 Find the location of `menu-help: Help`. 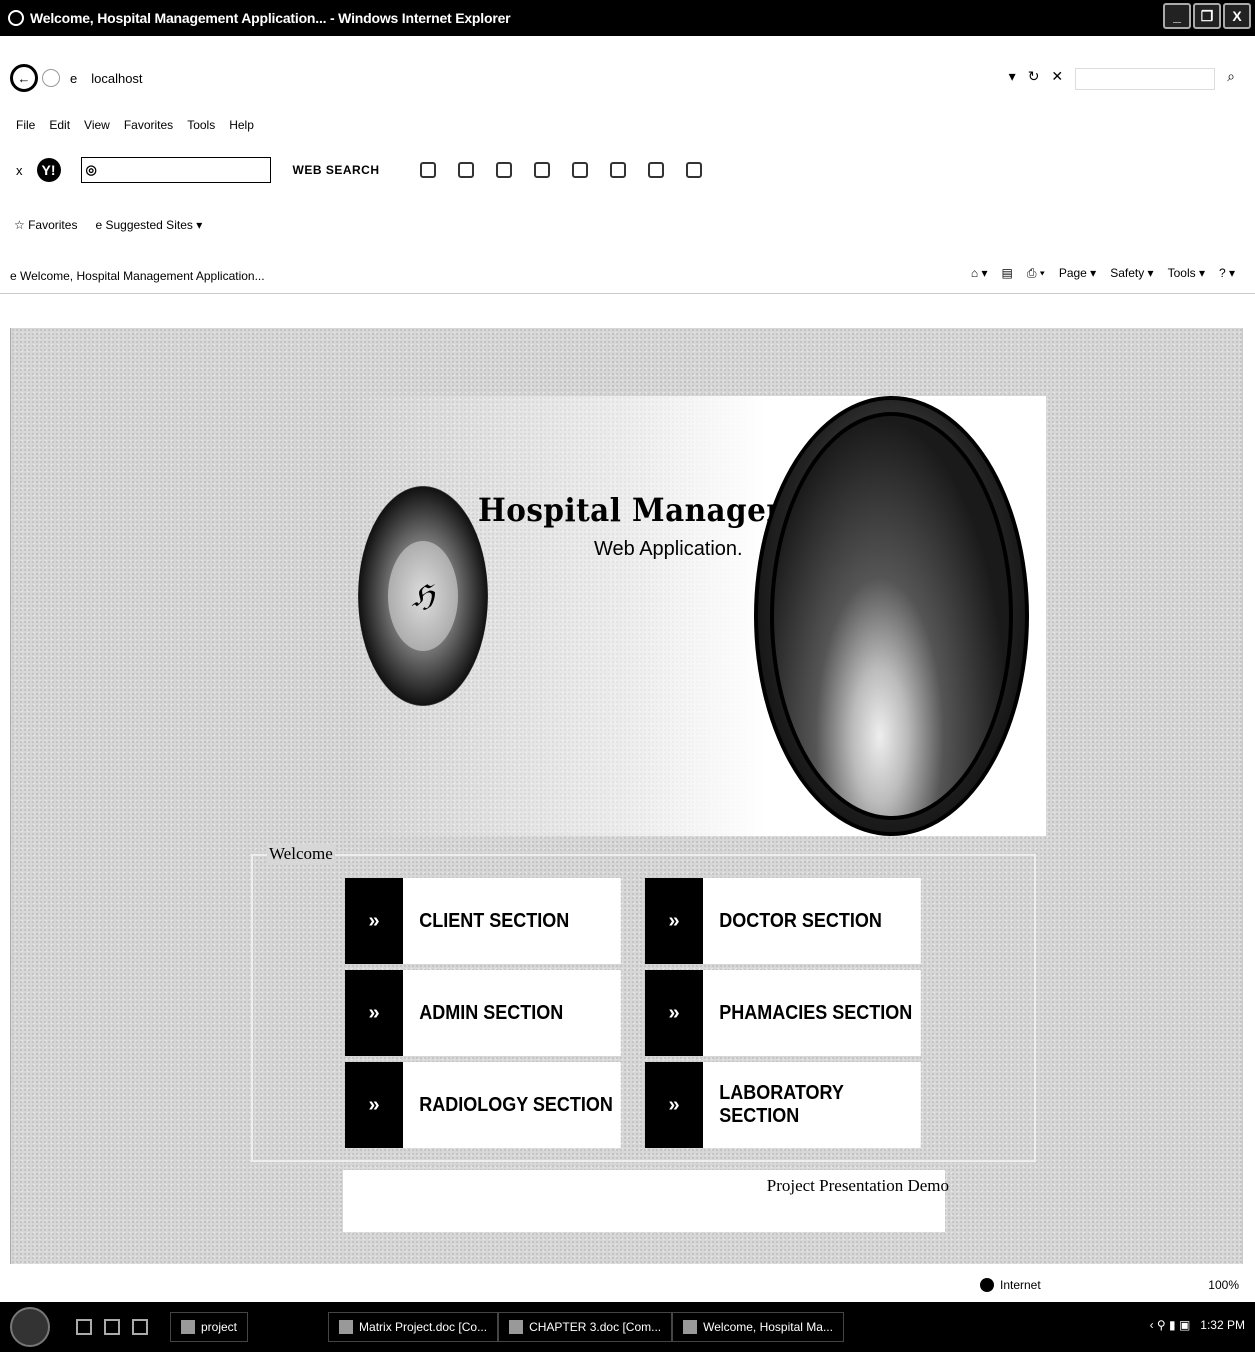

menu-help: Help is located at coordinates (241, 125).